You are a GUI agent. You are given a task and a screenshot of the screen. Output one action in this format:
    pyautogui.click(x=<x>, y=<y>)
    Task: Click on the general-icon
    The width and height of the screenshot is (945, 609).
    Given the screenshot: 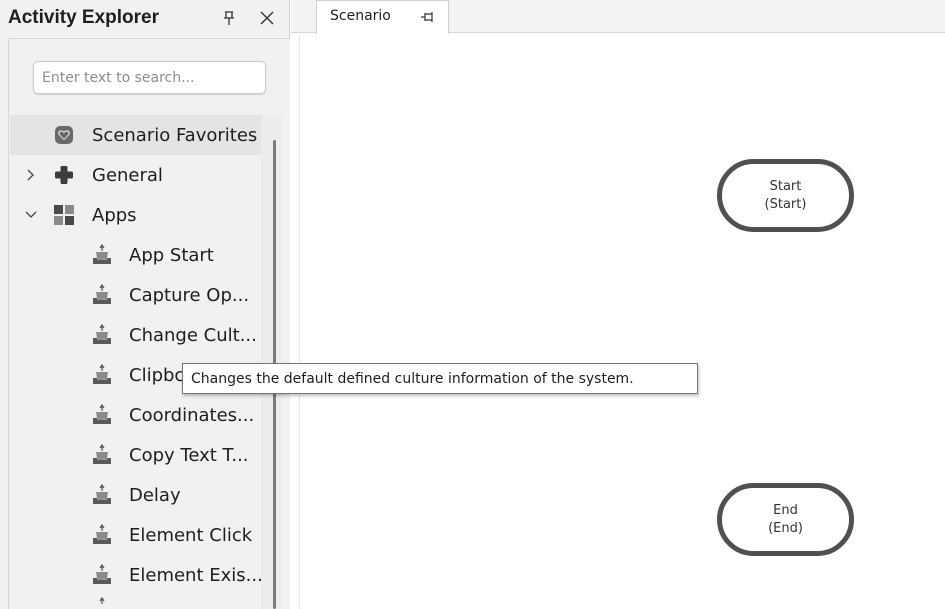 What is the action you would take?
    pyautogui.click(x=64, y=175)
    